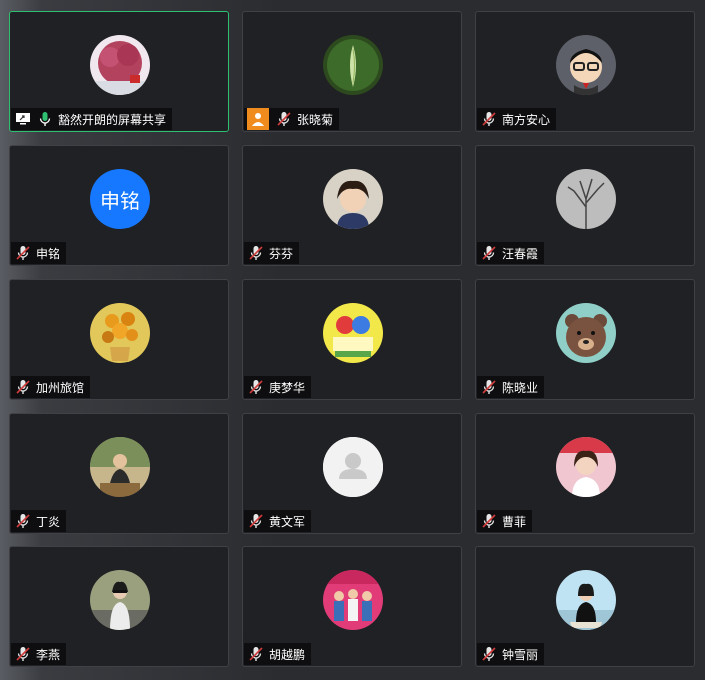 Image resolution: width=705 pixels, height=680 pixels. I want to click on participant-tile: 申铭 申铭, so click(119, 205).